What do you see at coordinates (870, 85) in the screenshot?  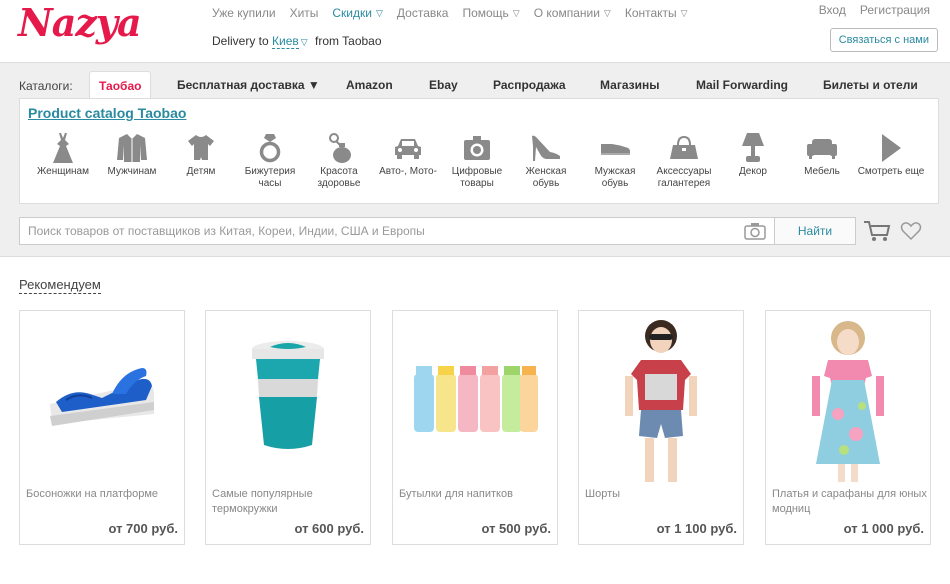 I see `tab-tickets-hotels: Билеты и отели` at bounding box center [870, 85].